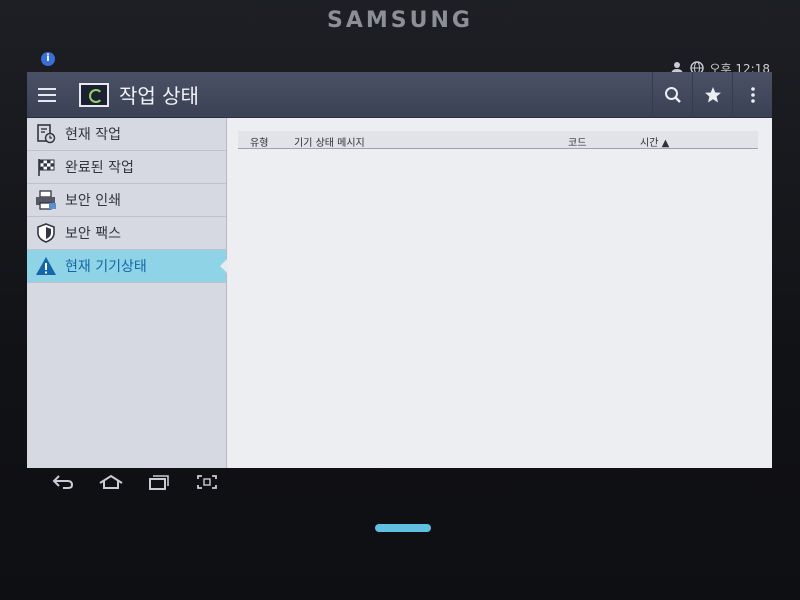  Describe the element at coordinates (654, 141) in the screenshot. I see `column-header-time: 시간 ▲` at that location.